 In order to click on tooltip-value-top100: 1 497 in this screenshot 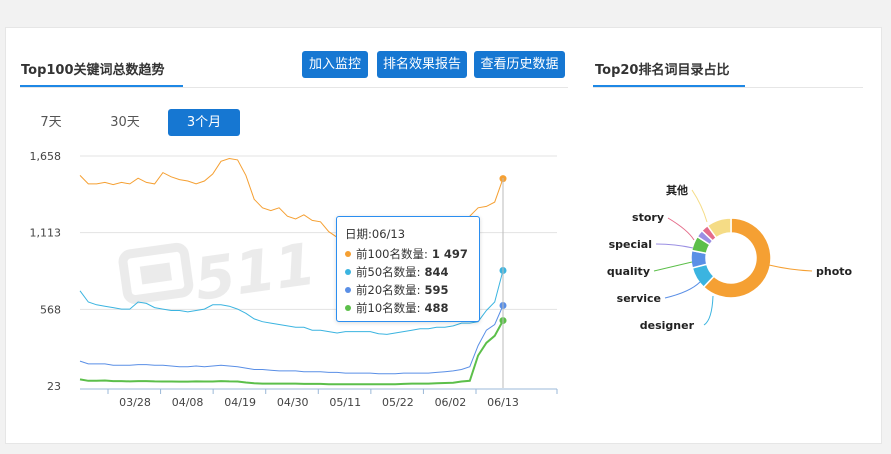, I will do `click(449, 254)`.